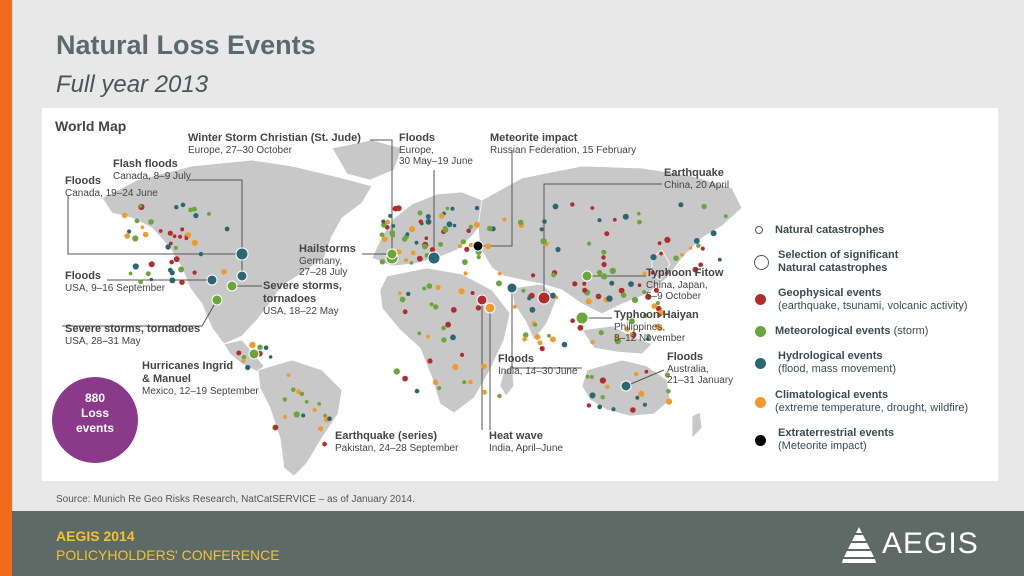 The width and height of the screenshot is (1024, 576). What do you see at coordinates (872, 408) in the screenshot?
I see `legend-desc: (extreme temperature, drought, wildfire)` at bounding box center [872, 408].